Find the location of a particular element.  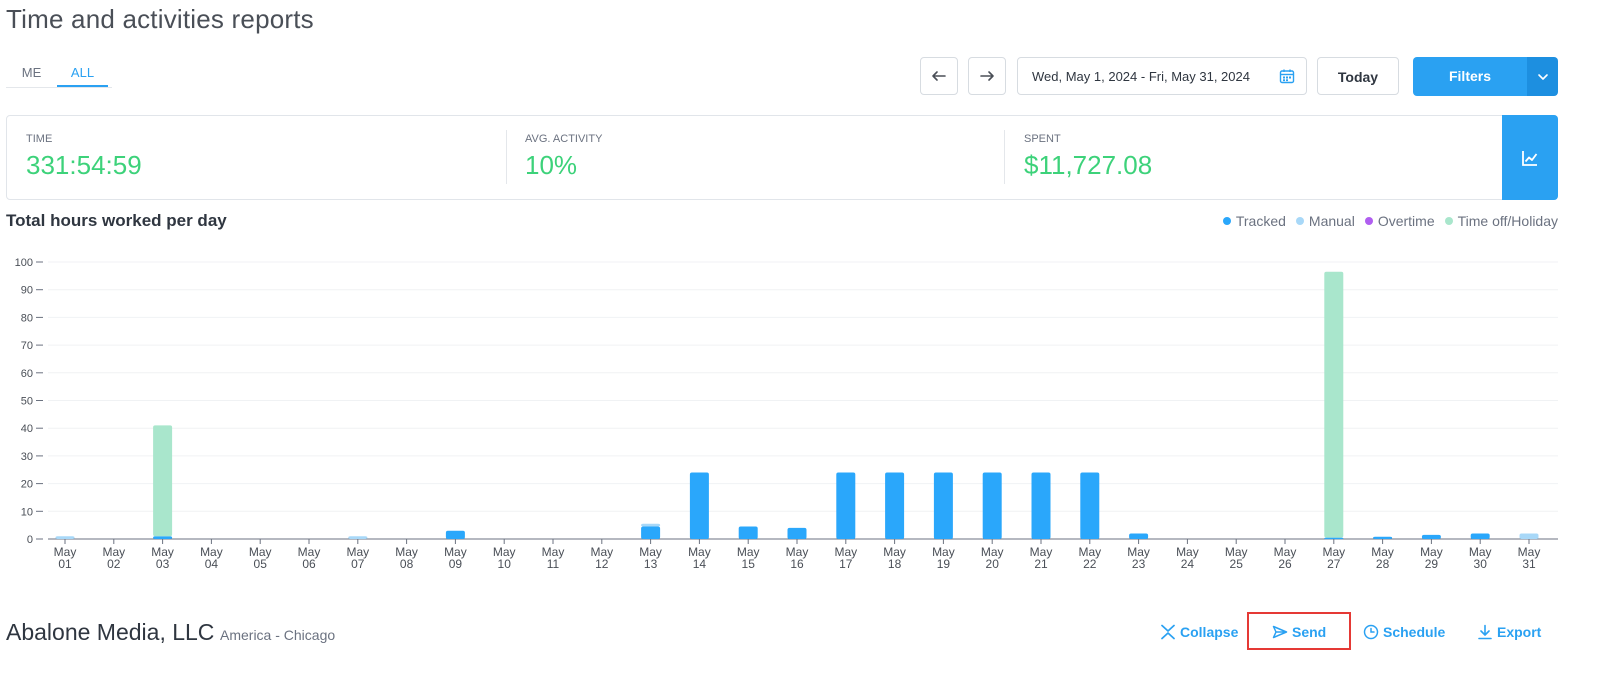

calendar-icon is located at coordinates (1287, 76).